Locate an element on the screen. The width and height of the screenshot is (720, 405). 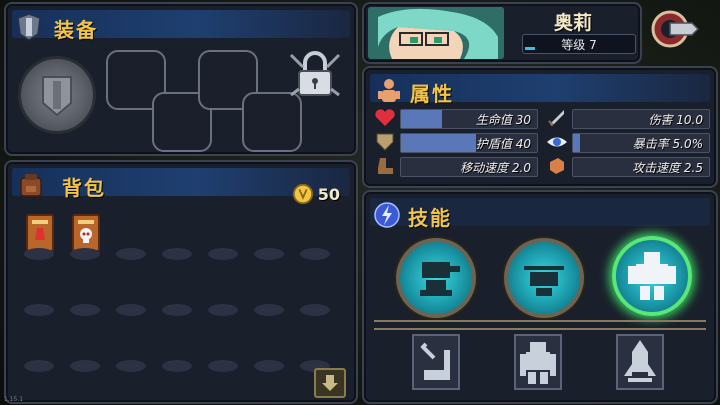
character-panel: 奥莉 等级 7 is located at coordinates (502, 33).